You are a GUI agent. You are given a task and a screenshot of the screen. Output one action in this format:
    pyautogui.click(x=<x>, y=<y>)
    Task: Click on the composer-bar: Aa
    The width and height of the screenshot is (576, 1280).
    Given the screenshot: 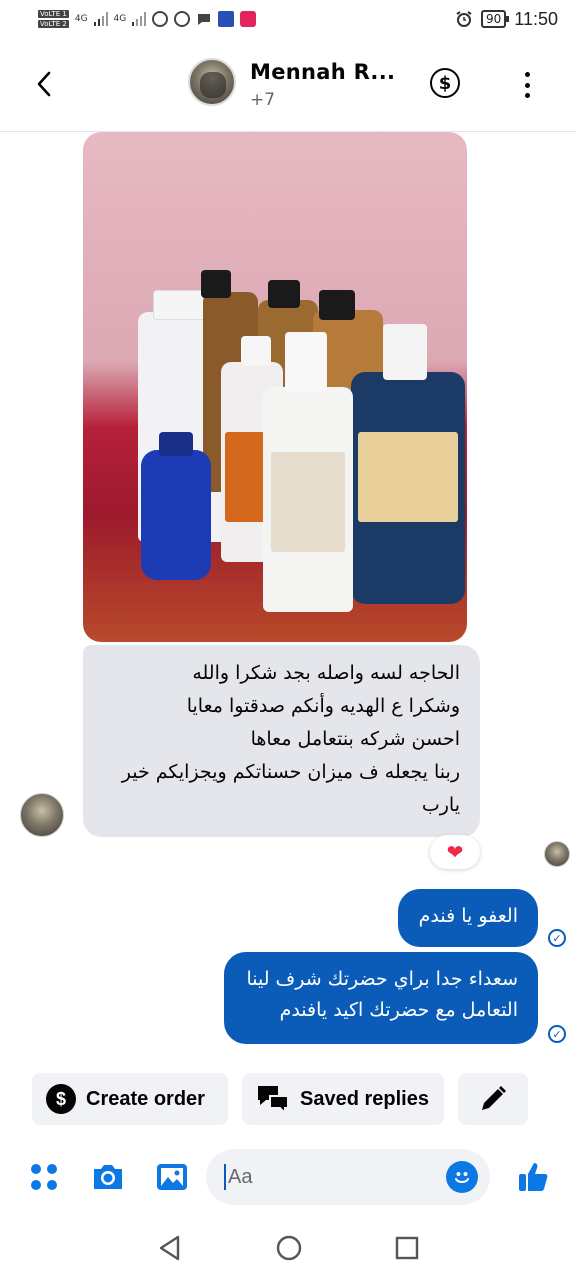 What is the action you would take?
    pyautogui.click(x=288, y=1177)
    